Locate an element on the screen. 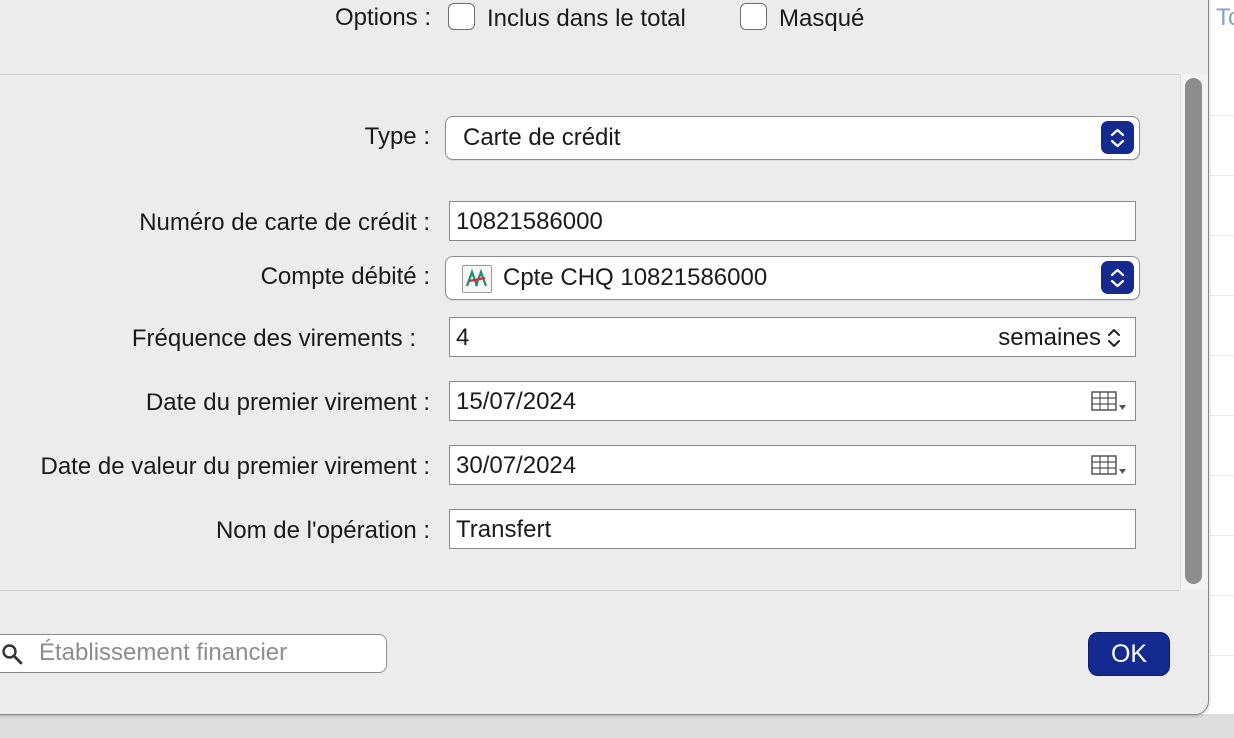 The height and width of the screenshot is (738, 1234). top-divider is located at coordinates (590, 74).